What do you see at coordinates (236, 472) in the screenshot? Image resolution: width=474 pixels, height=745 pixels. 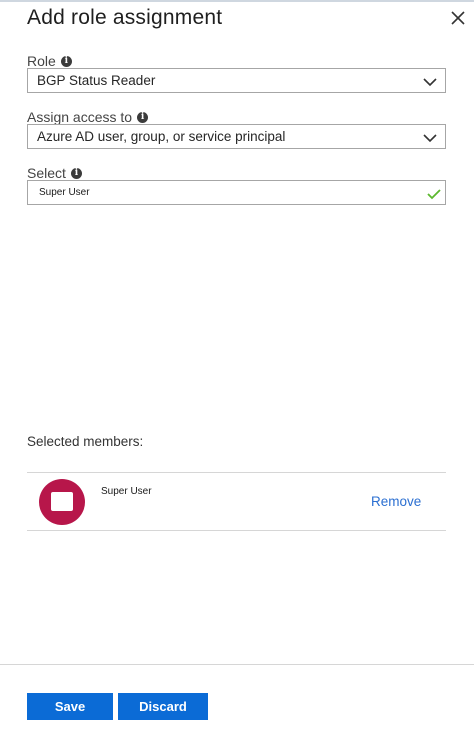 I see `members-divider-top` at bounding box center [236, 472].